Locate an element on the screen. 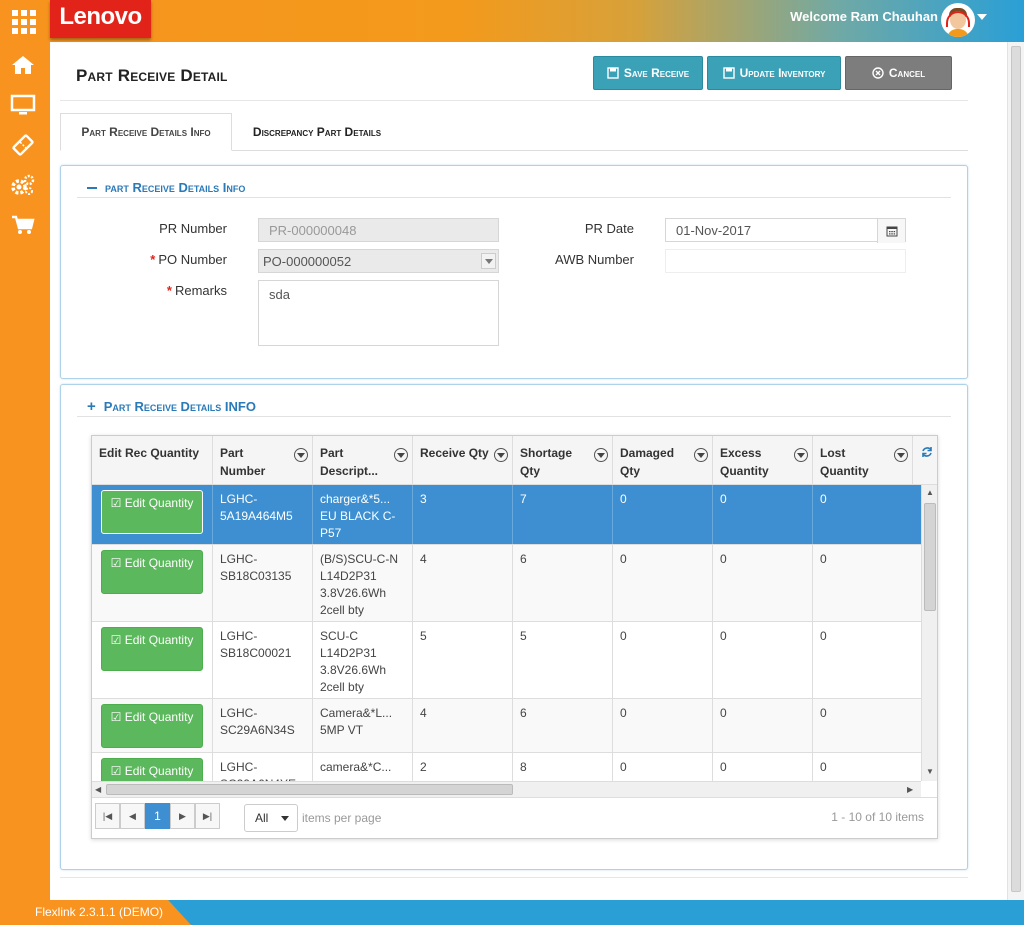 The width and height of the screenshot is (1024, 925). user-avatar is located at coordinates (958, 20).